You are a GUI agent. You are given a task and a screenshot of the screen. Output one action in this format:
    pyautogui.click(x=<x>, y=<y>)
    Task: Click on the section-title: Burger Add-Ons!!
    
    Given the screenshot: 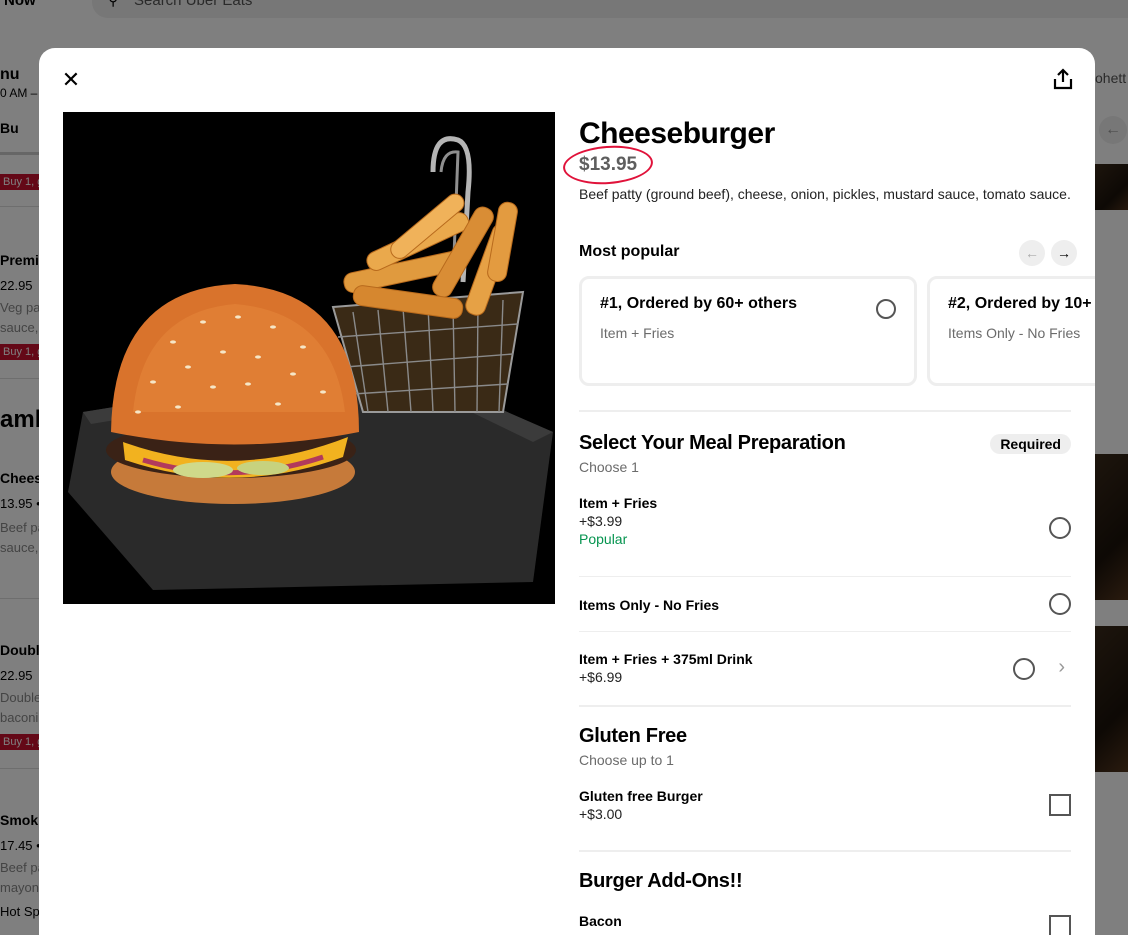 What is the action you would take?
    pyautogui.click(x=661, y=881)
    